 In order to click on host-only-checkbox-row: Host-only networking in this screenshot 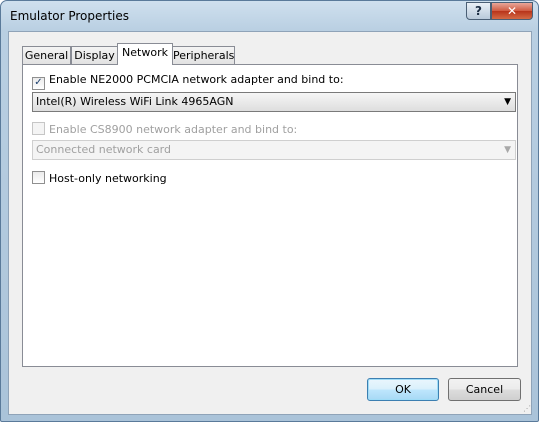, I will do `click(99, 179)`.